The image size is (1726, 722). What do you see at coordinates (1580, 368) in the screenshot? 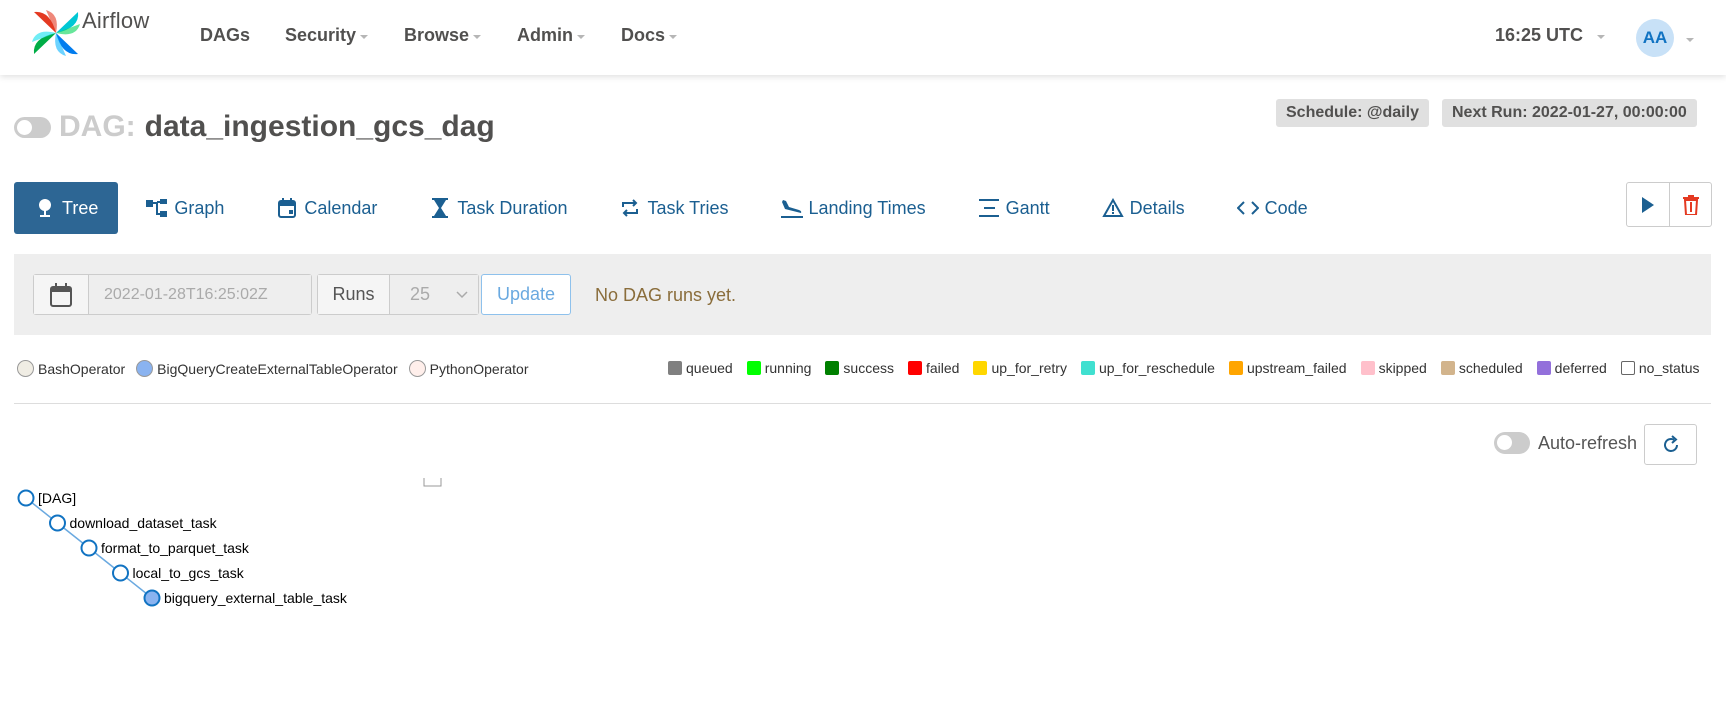
I see `state-name: deferred` at bounding box center [1580, 368].